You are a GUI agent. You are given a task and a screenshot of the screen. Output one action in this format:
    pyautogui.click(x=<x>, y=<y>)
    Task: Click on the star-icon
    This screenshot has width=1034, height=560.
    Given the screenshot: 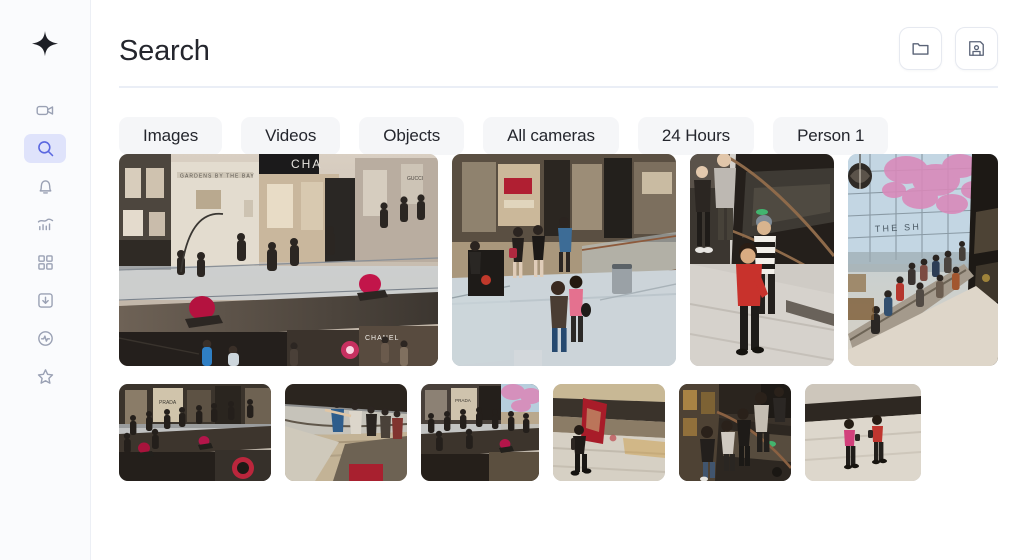 What is the action you would take?
    pyautogui.click(x=45, y=376)
    